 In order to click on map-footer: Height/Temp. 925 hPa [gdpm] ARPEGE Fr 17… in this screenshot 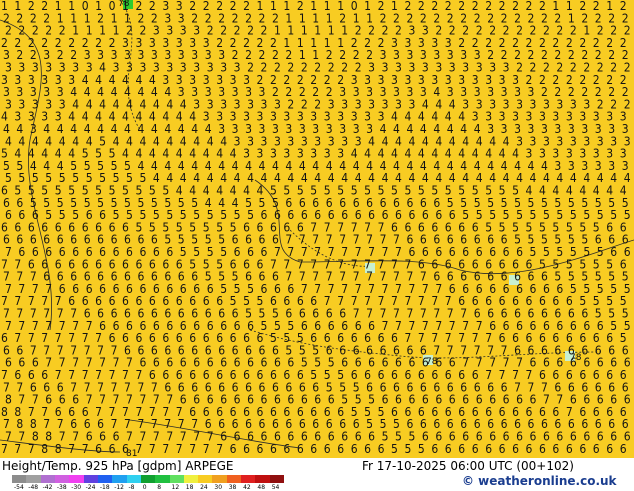, I will do `click(317, 474)`.